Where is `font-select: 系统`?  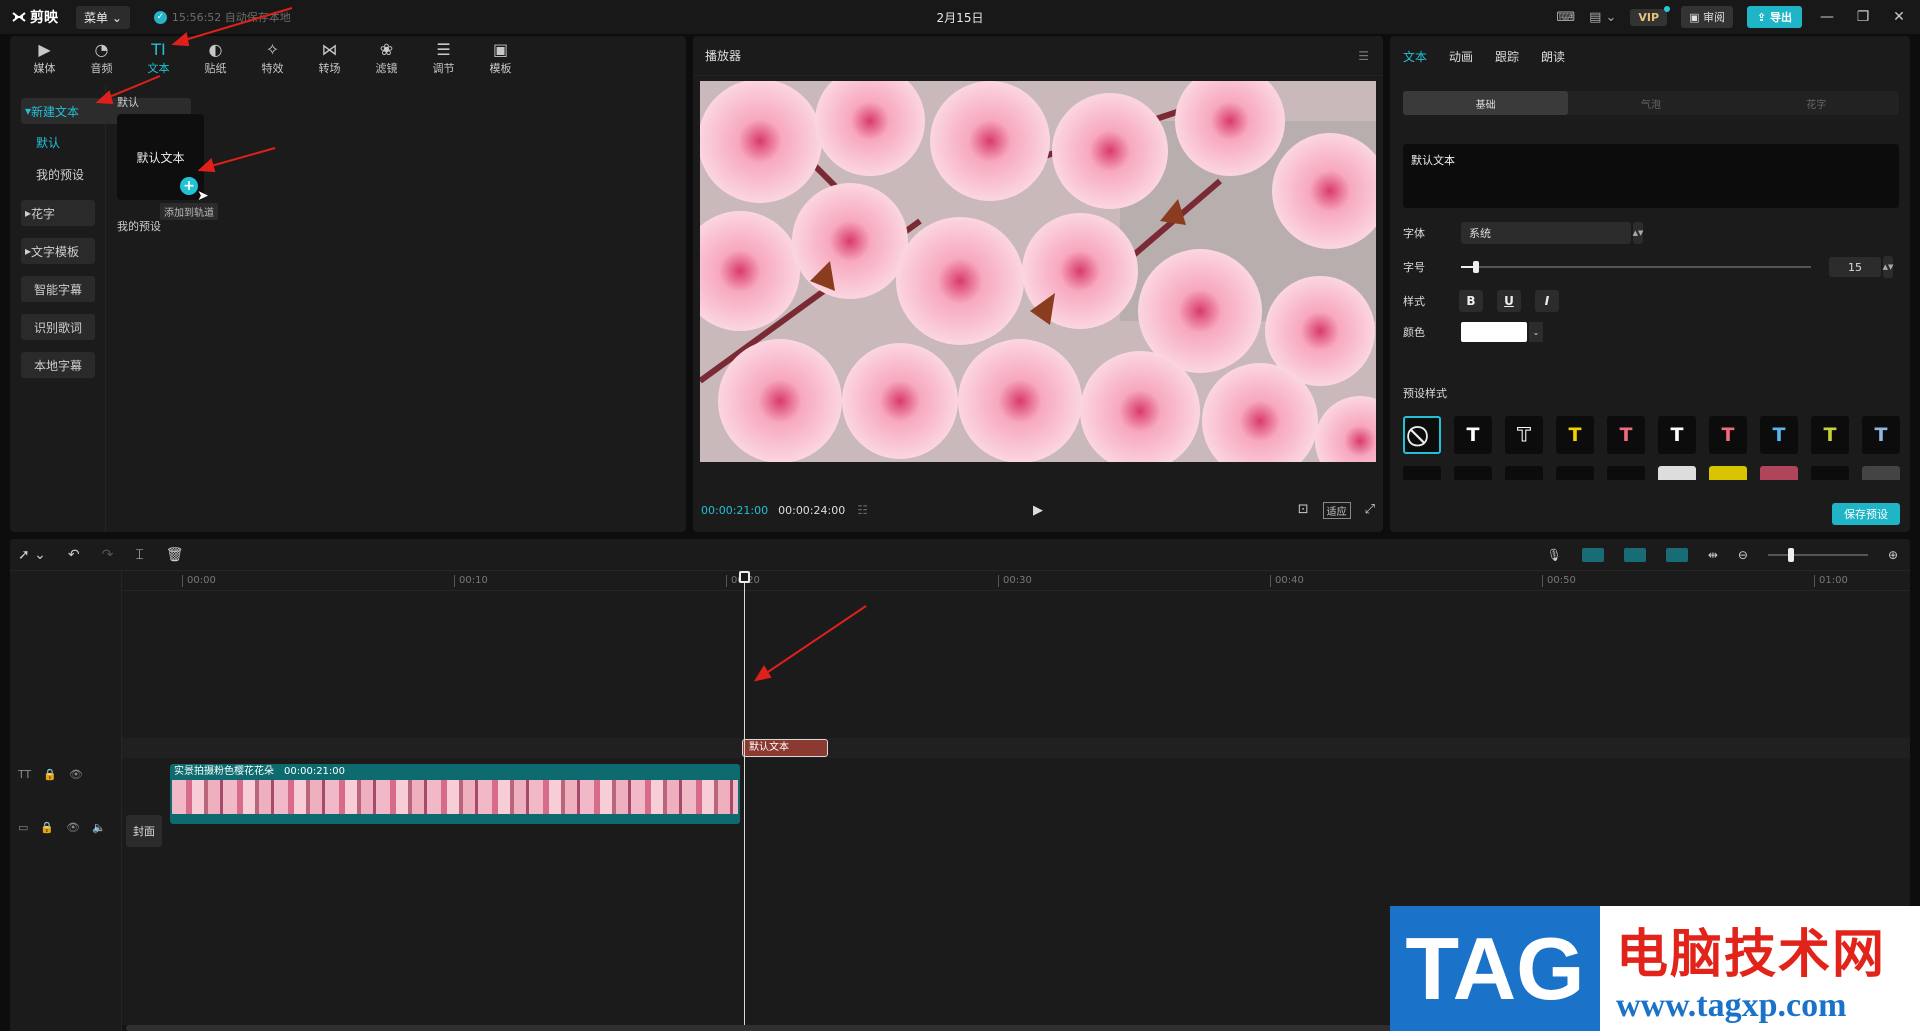 font-select: 系统 is located at coordinates (1546, 233).